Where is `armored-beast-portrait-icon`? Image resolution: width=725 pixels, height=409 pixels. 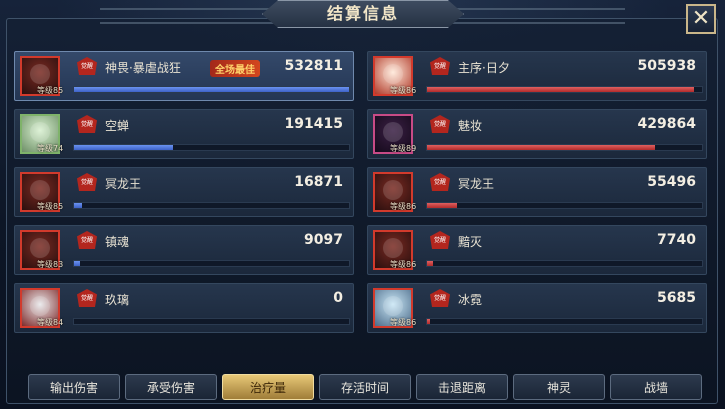
armored-beast-portrait-icon is located at coordinates (40, 248).